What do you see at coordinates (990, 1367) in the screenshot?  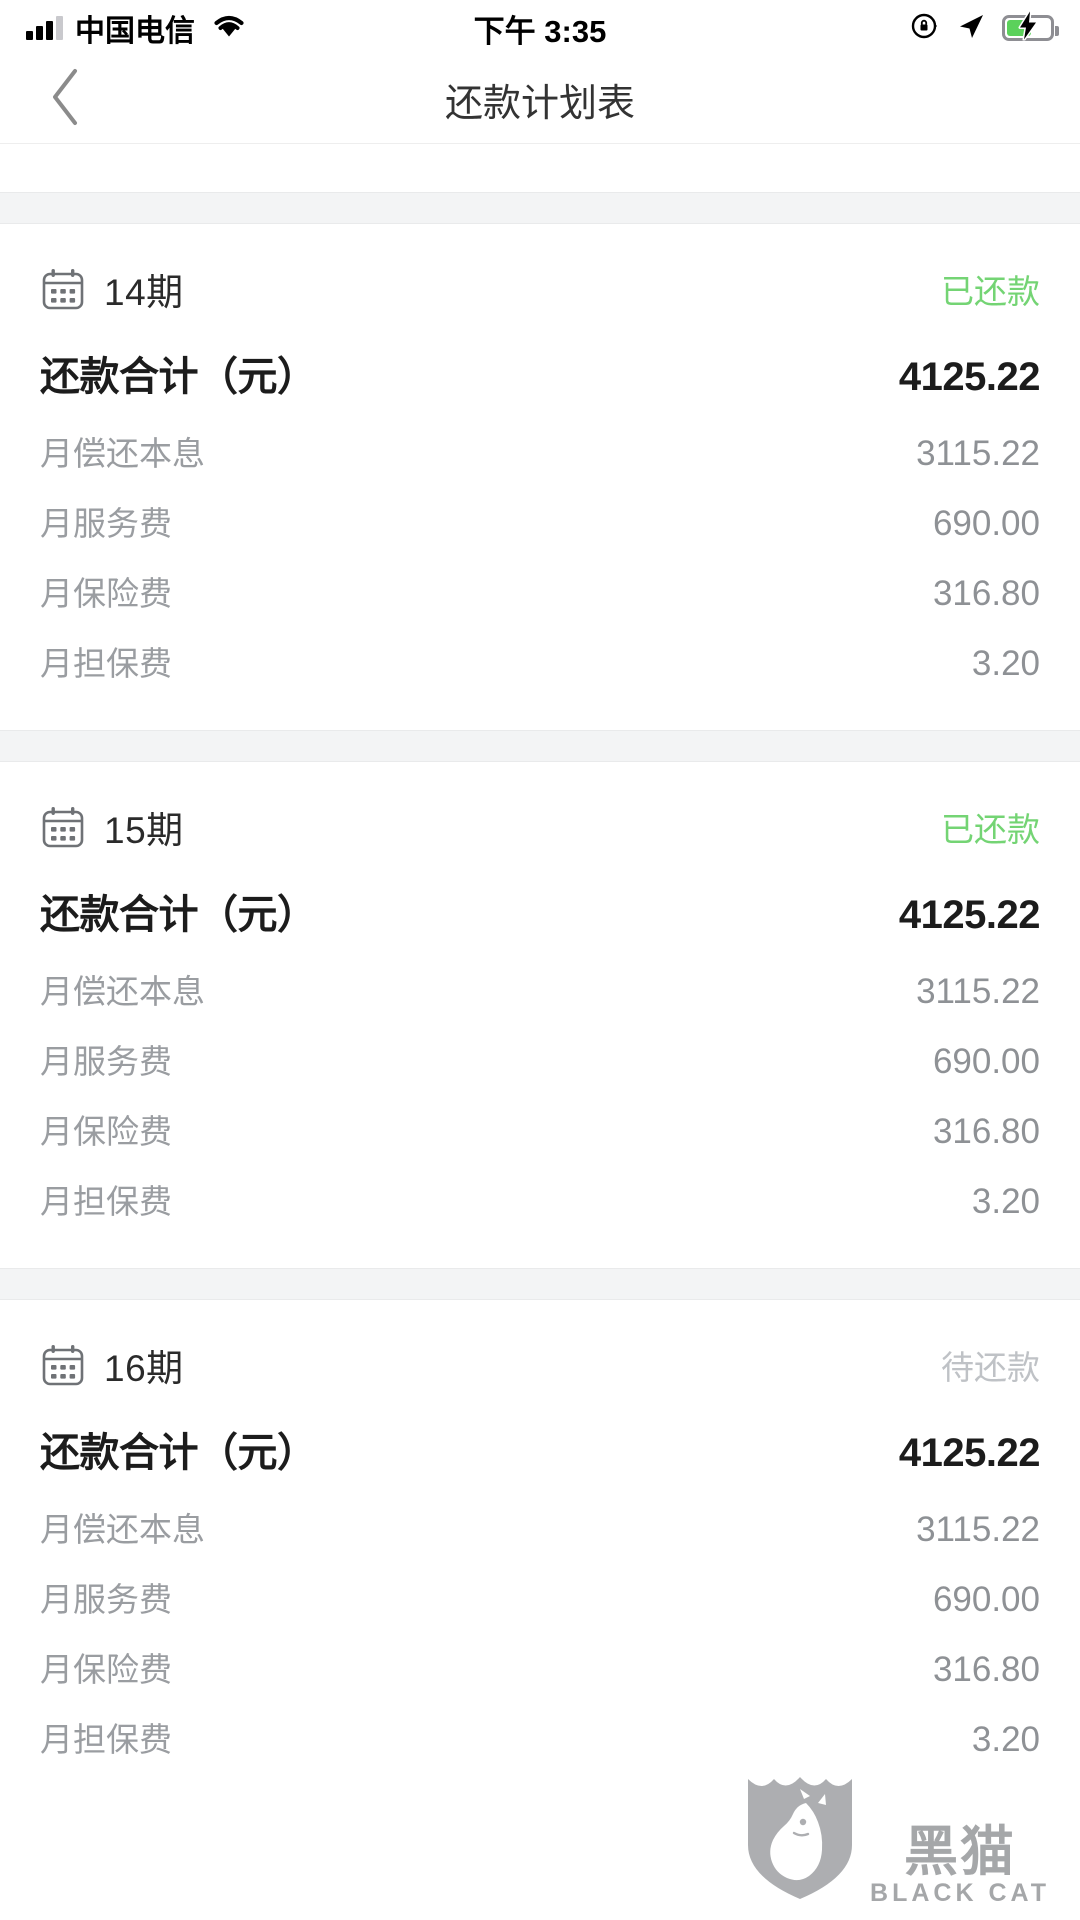 I see `status-badge: 待还款` at bounding box center [990, 1367].